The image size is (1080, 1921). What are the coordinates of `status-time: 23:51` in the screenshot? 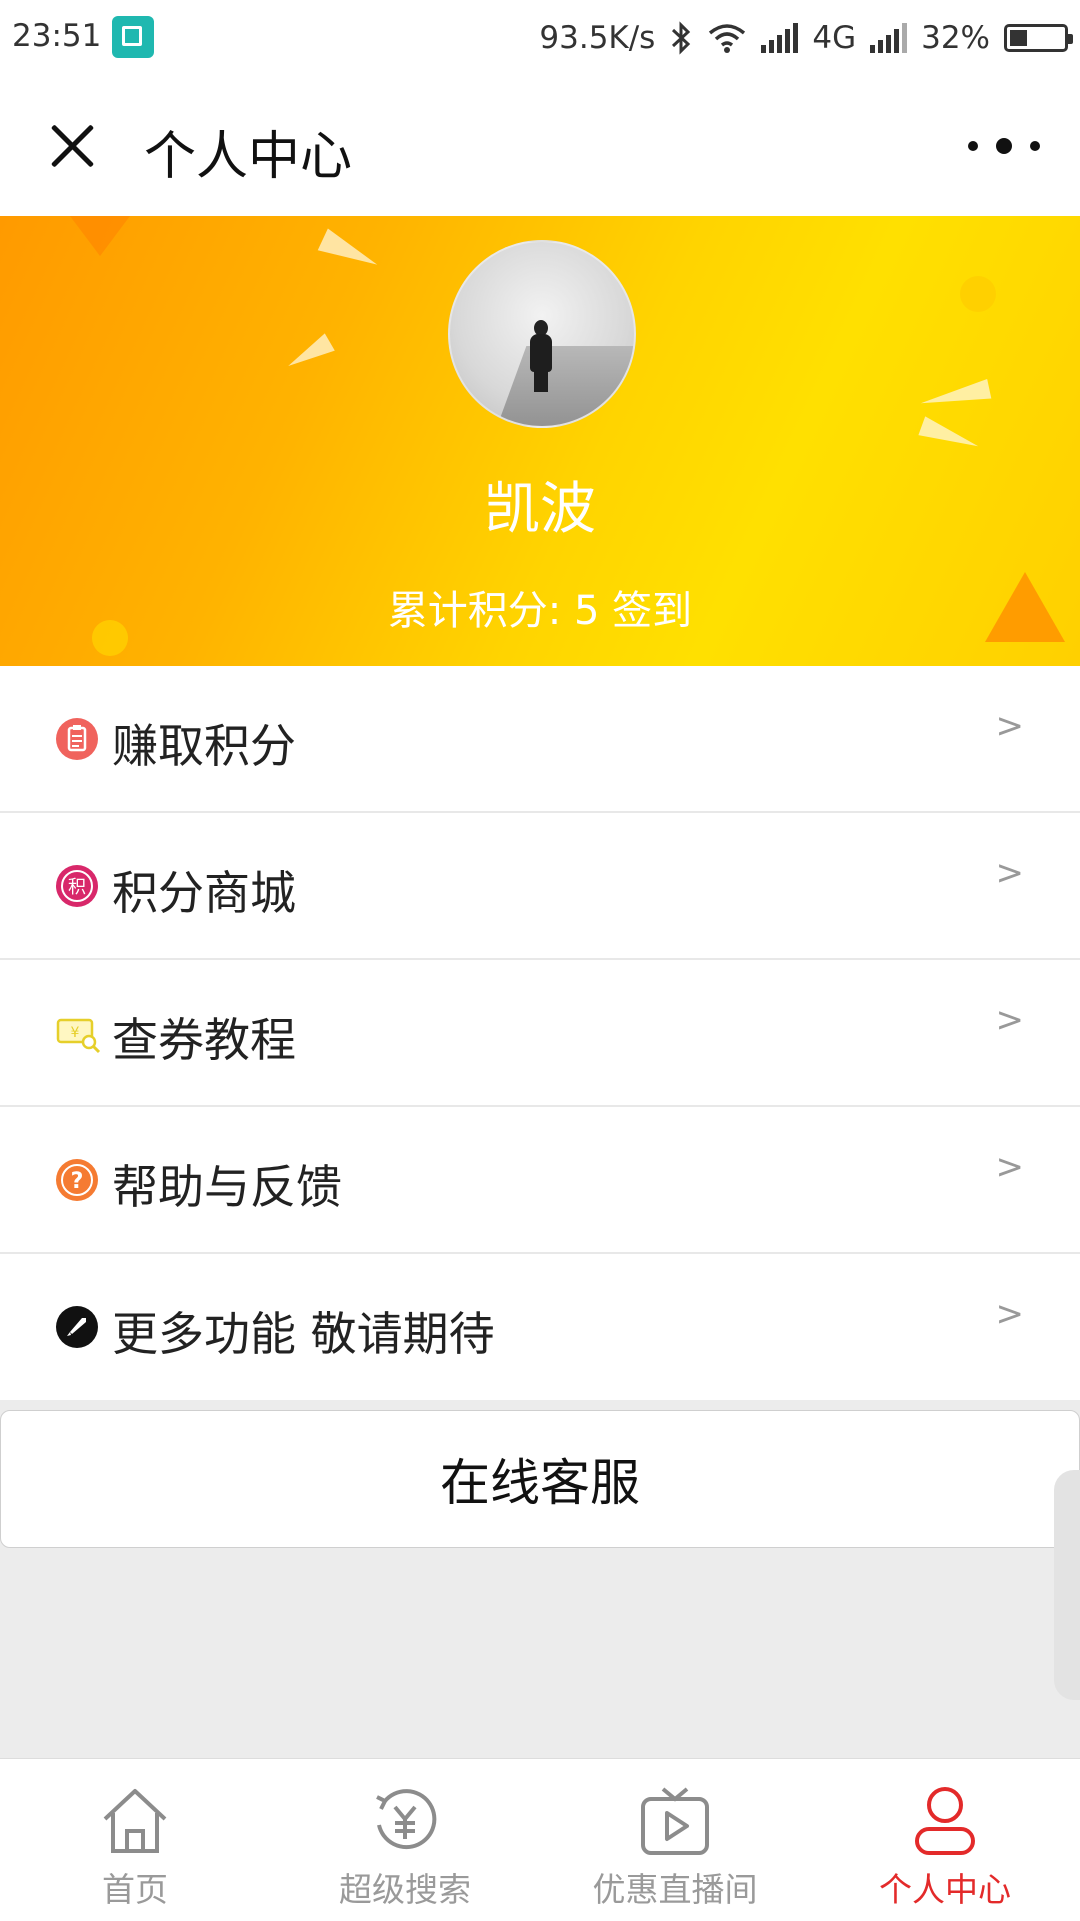 It's located at (57, 36).